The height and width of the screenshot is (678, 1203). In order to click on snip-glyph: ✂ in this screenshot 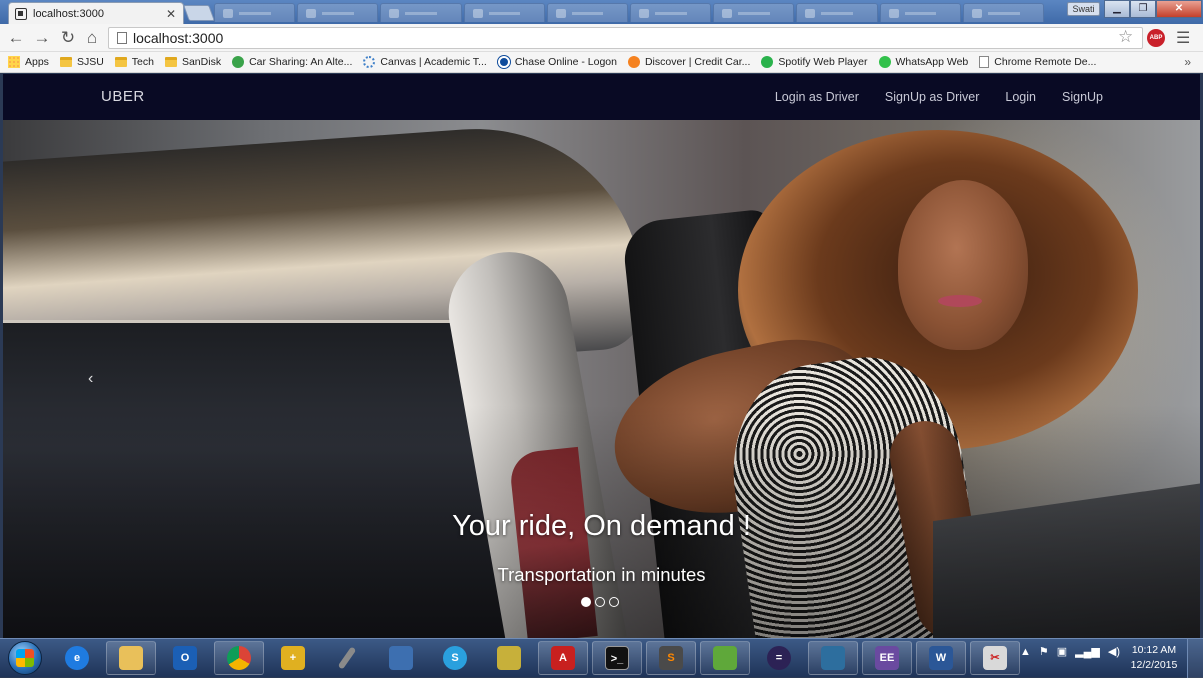, I will do `click(995, 658)`.